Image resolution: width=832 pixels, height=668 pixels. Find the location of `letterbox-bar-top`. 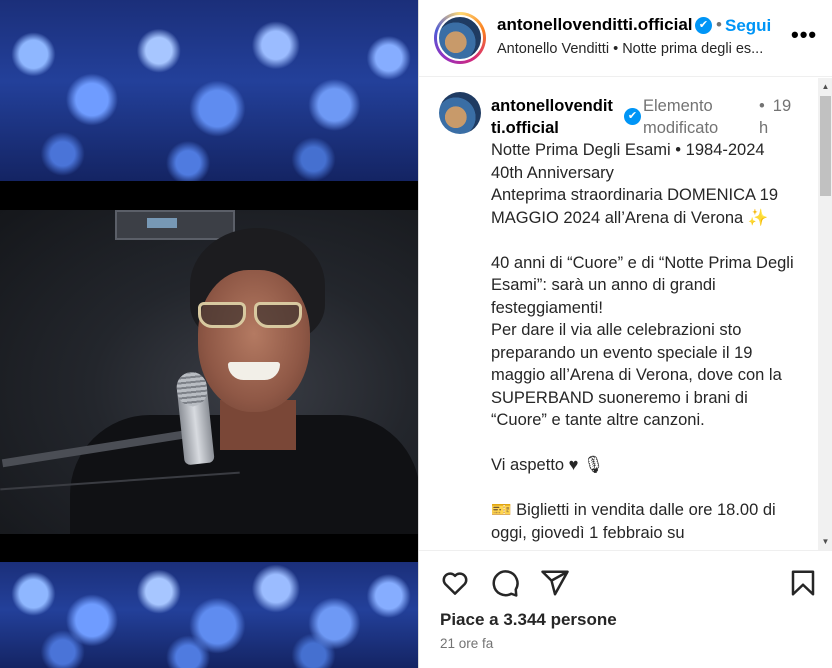

letterbox-bar-top is located at coordinates (209, 195).